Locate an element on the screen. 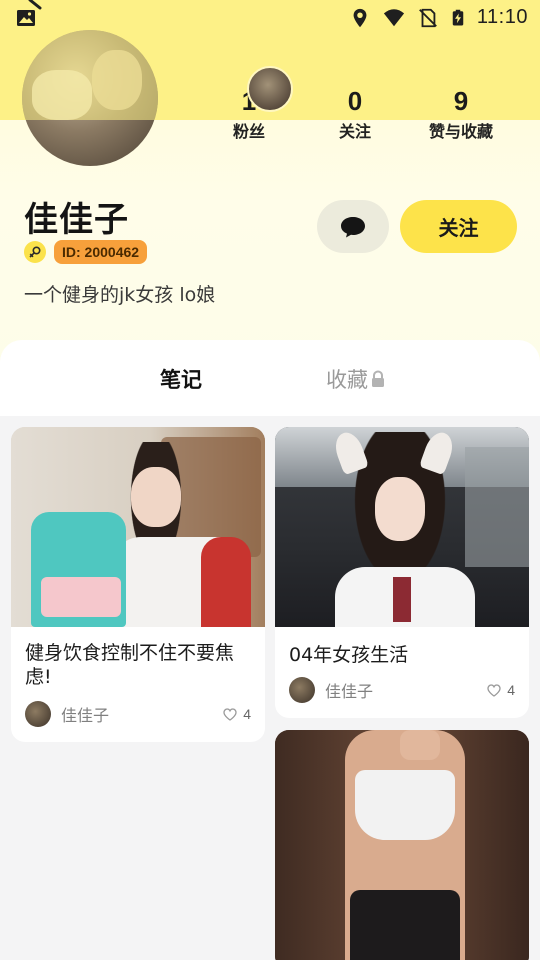 The width and height of the screenshot is (540, 960). follow-button: 关注 is located at coordinates (458, 226).